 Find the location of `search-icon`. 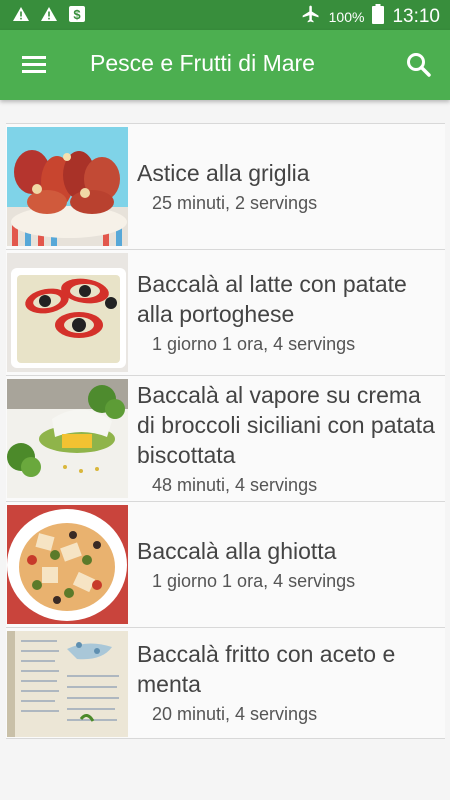

search-icon is located at coordinates (419, 65).